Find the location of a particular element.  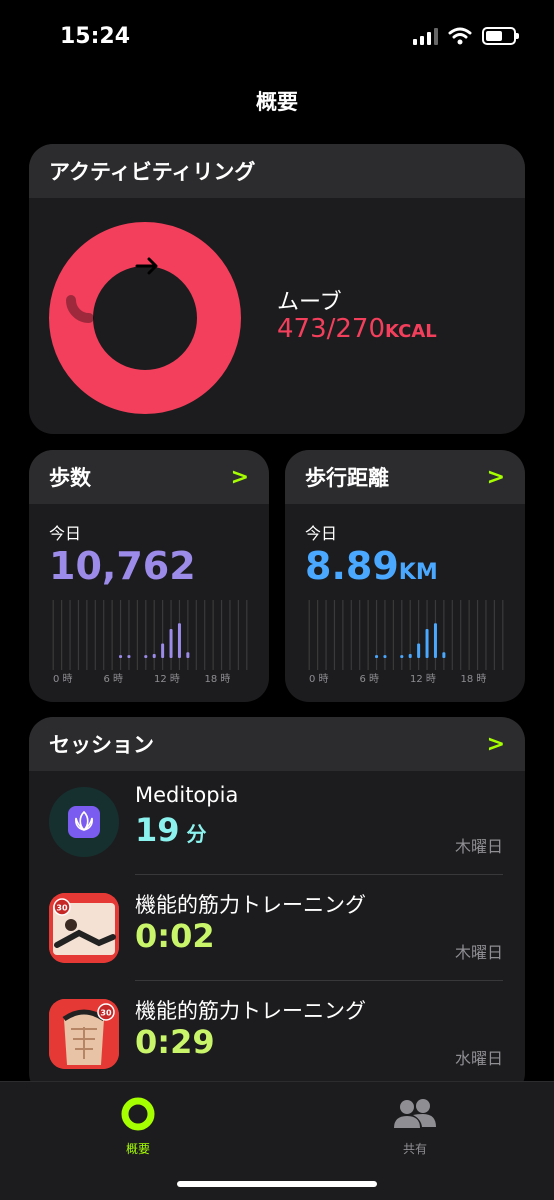

distance-unit: KM is located at coordinates (418, 572).